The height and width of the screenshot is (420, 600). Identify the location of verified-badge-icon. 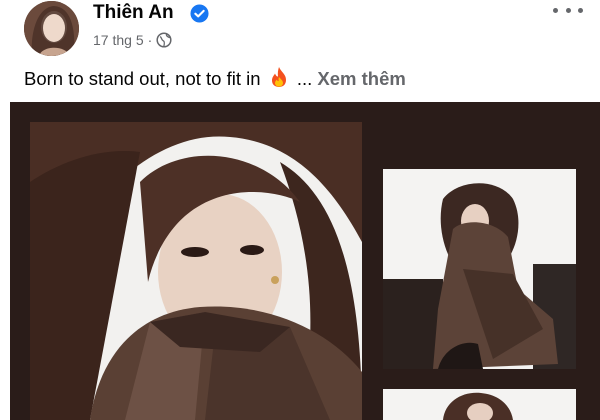
(199, 13).